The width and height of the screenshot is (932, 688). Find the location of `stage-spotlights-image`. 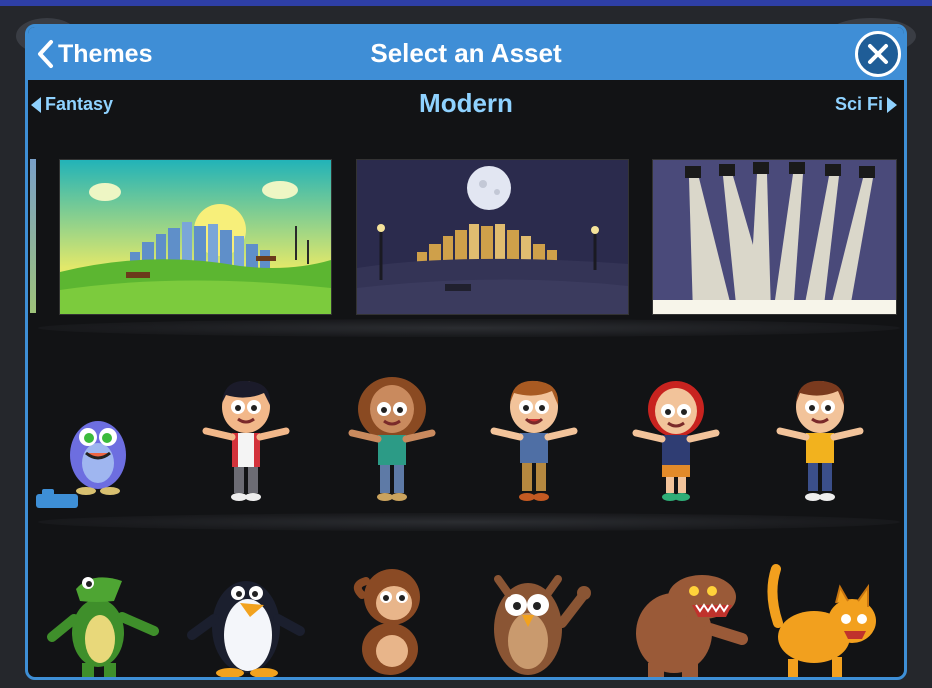

stage-spotlights-image is located at coordinates (774, 237).